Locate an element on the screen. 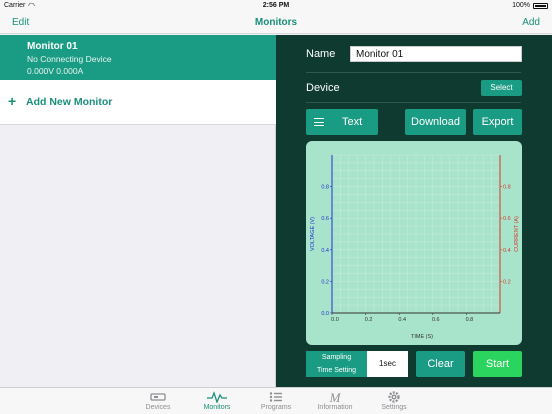  battery-percent: 100% is located at coordinates (521, 5).